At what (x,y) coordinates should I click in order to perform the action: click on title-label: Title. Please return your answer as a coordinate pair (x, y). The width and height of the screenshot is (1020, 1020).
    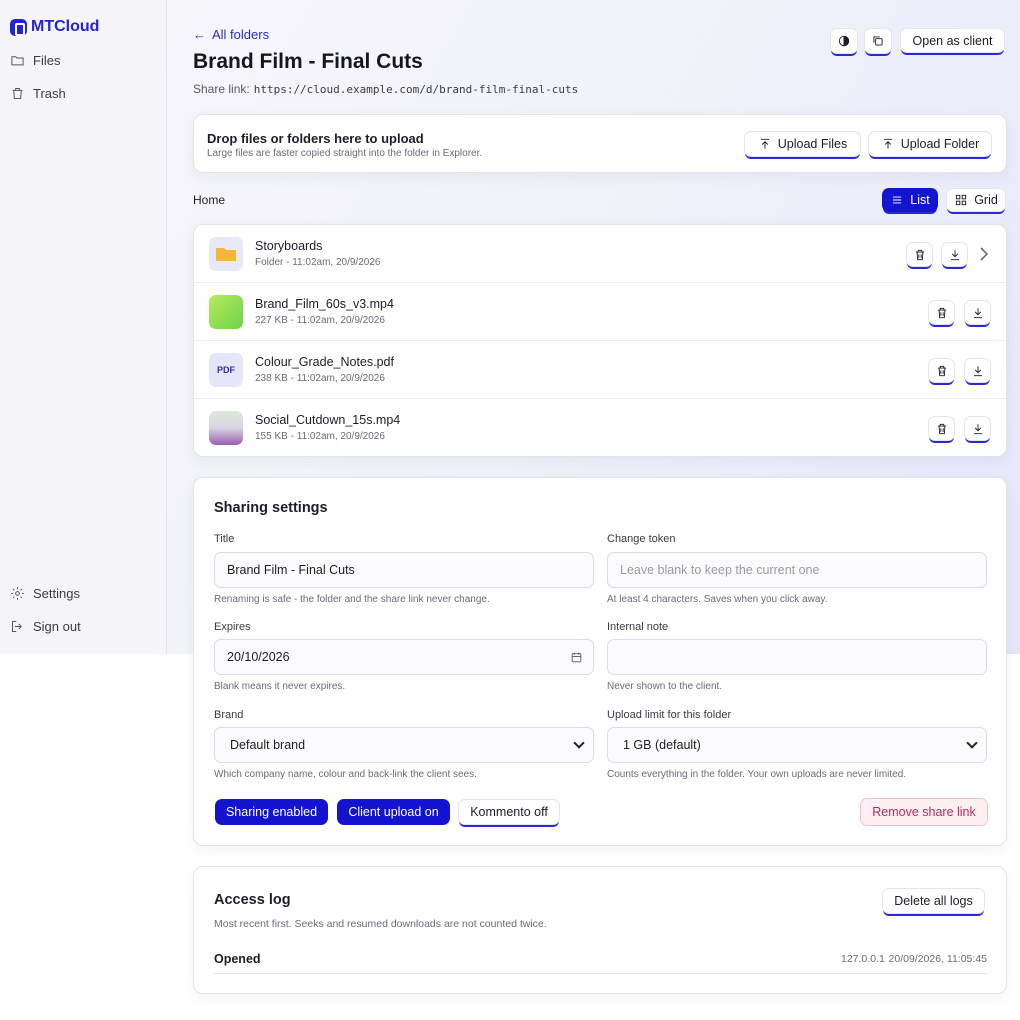
    Looking at the image, I should click on (224, 539).